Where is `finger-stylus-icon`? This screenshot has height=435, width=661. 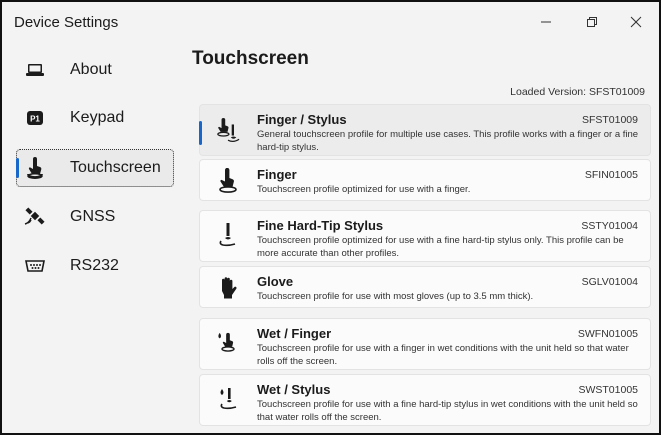
finger-stylus-icon is located at coordinates (228, 130).